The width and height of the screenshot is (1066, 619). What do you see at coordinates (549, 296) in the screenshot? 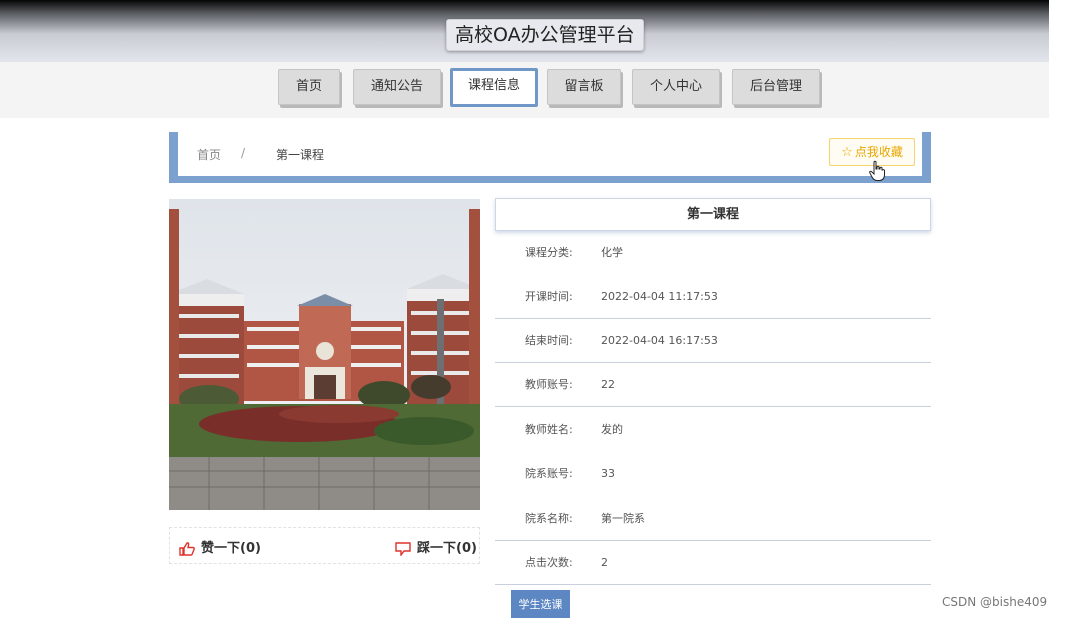
I see `detail-label: 开课时间:` at bounding box center [549, 296].